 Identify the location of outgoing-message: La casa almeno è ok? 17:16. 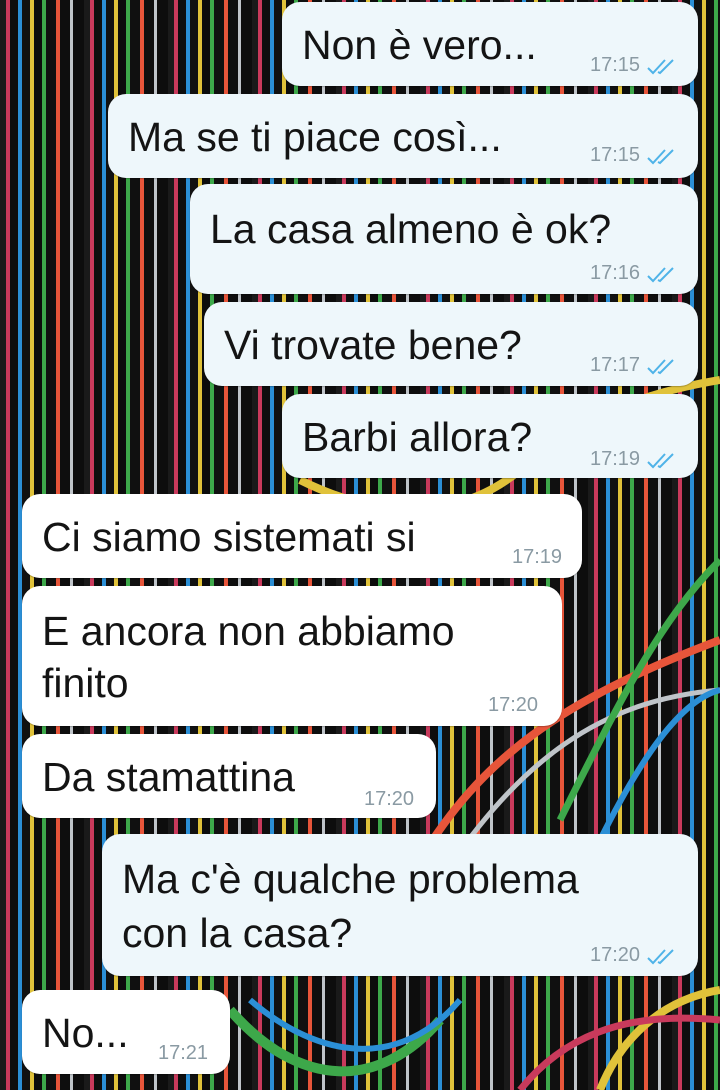
(444, 239).